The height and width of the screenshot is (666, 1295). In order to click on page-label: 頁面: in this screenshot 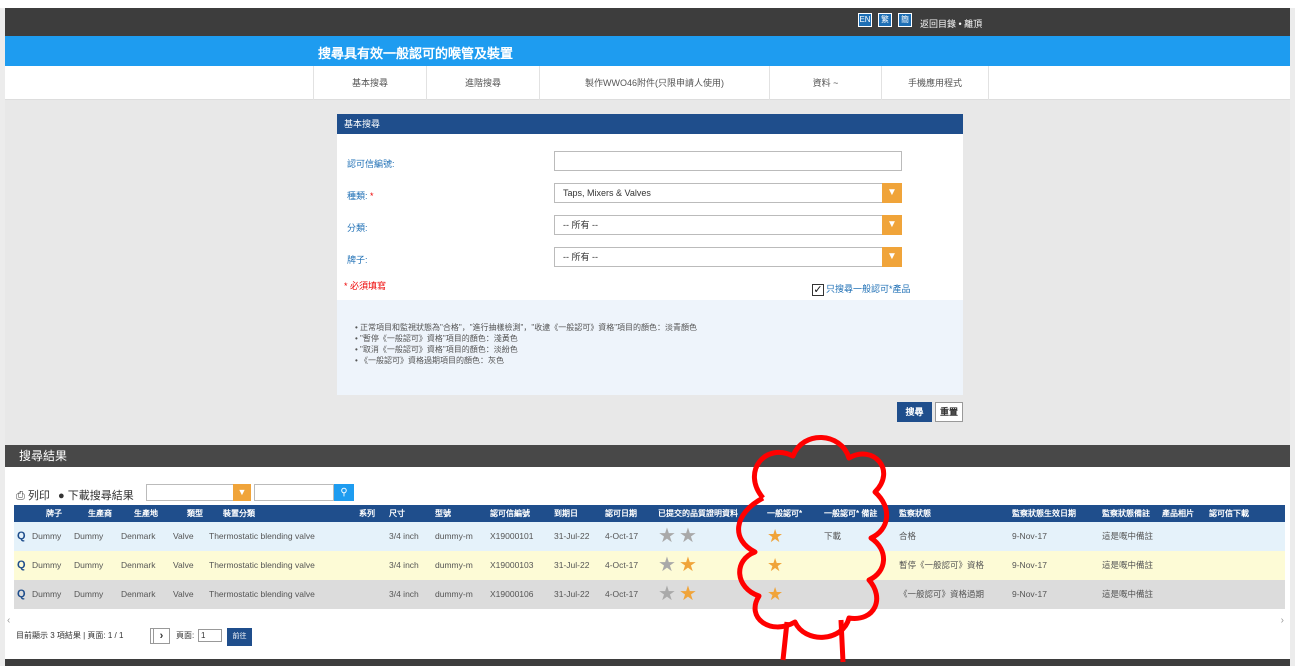, I will do `click(185, 635)`.